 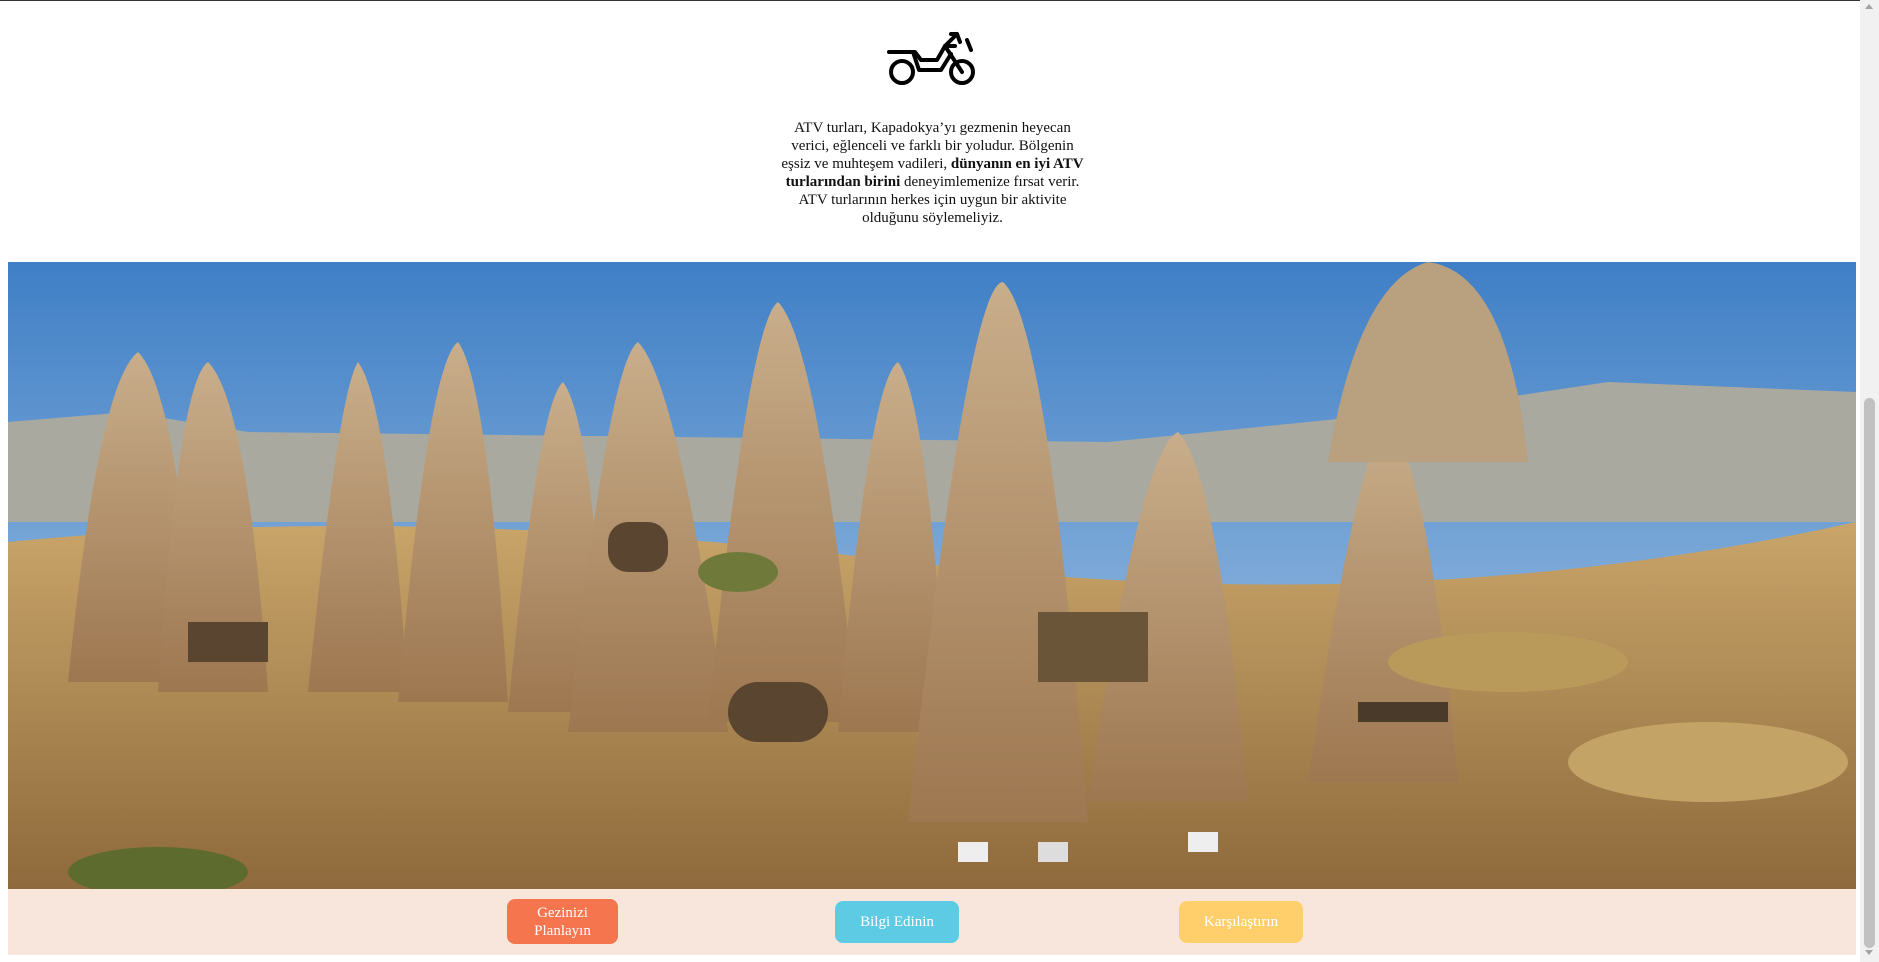 I want to click on scroll-up-arrow-icon, so click(x=1869, y=6).